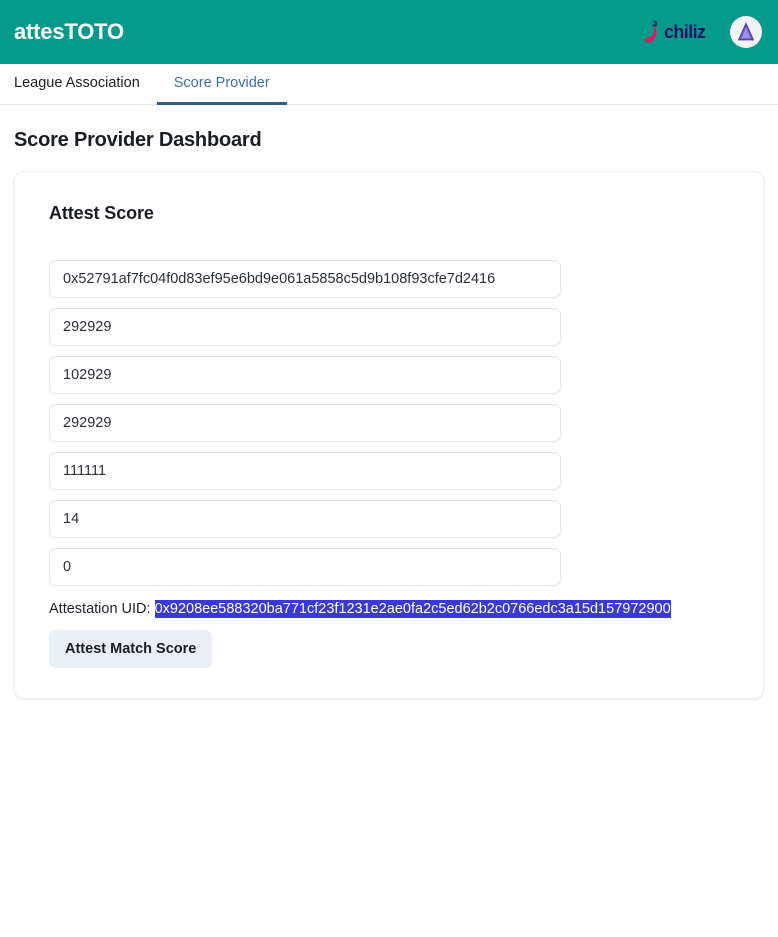 This screenshot has height=937, width=778. Describe the element at coordinates (305, 327) in the screenshot. I see `match-id-input` at that location.